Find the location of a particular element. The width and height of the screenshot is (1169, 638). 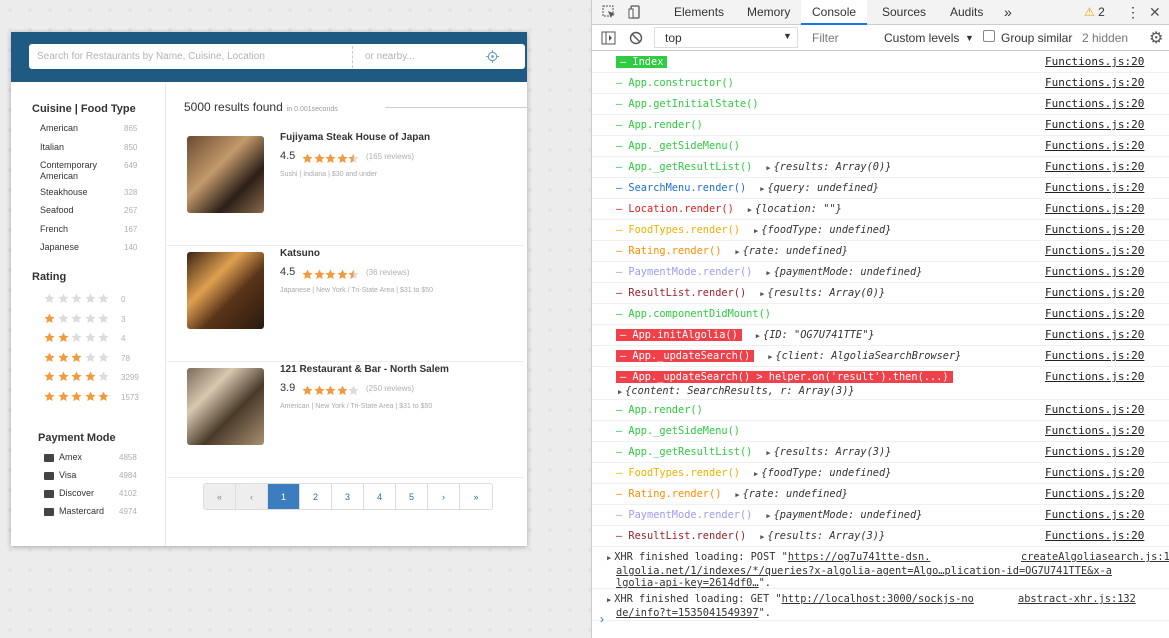

page-button: » is located at coordinates (476, 496).